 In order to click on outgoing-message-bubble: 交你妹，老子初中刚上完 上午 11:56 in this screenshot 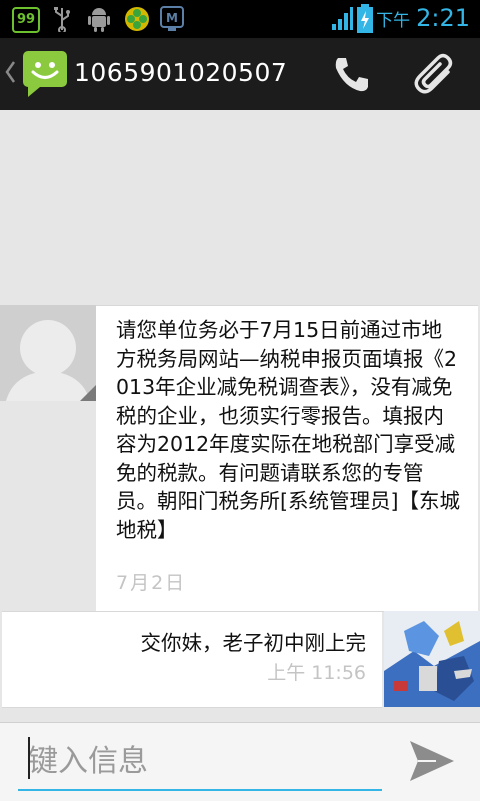, I will do `click(192, 659)`.